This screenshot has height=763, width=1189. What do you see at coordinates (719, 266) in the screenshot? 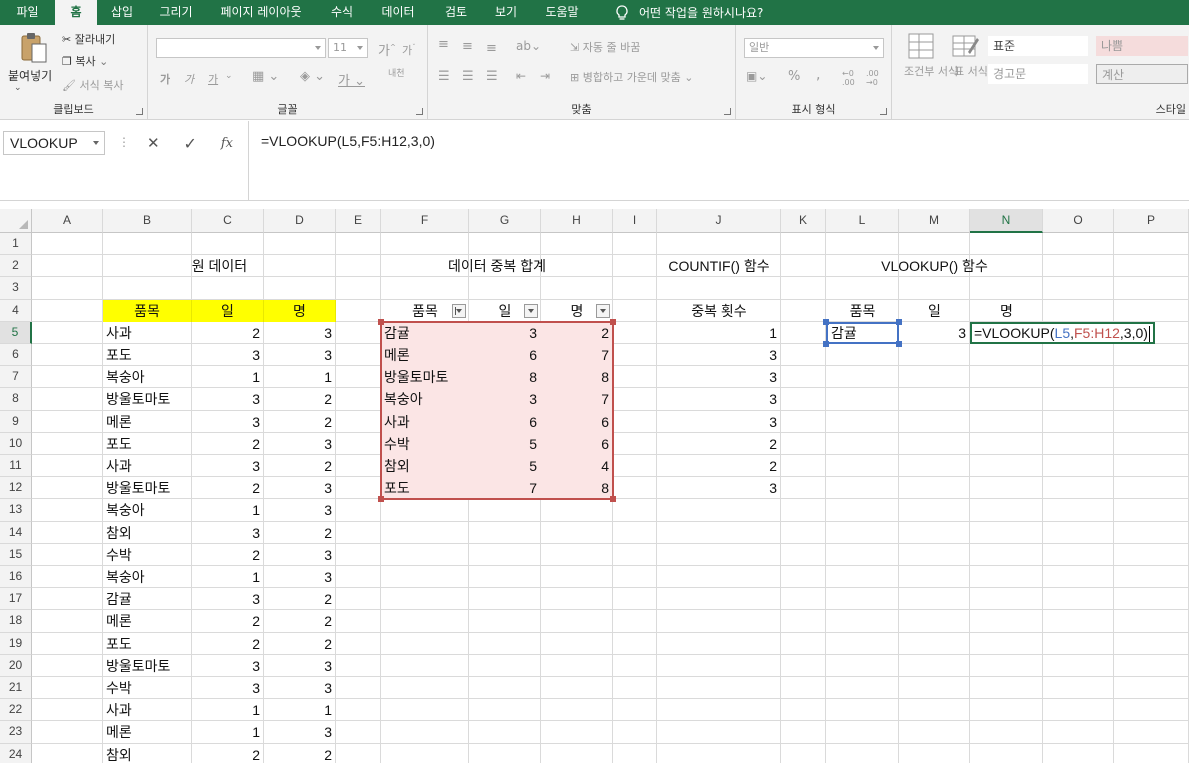
I see `title-countif: COUNTIF() 함수` at bounding box center [719, 266].